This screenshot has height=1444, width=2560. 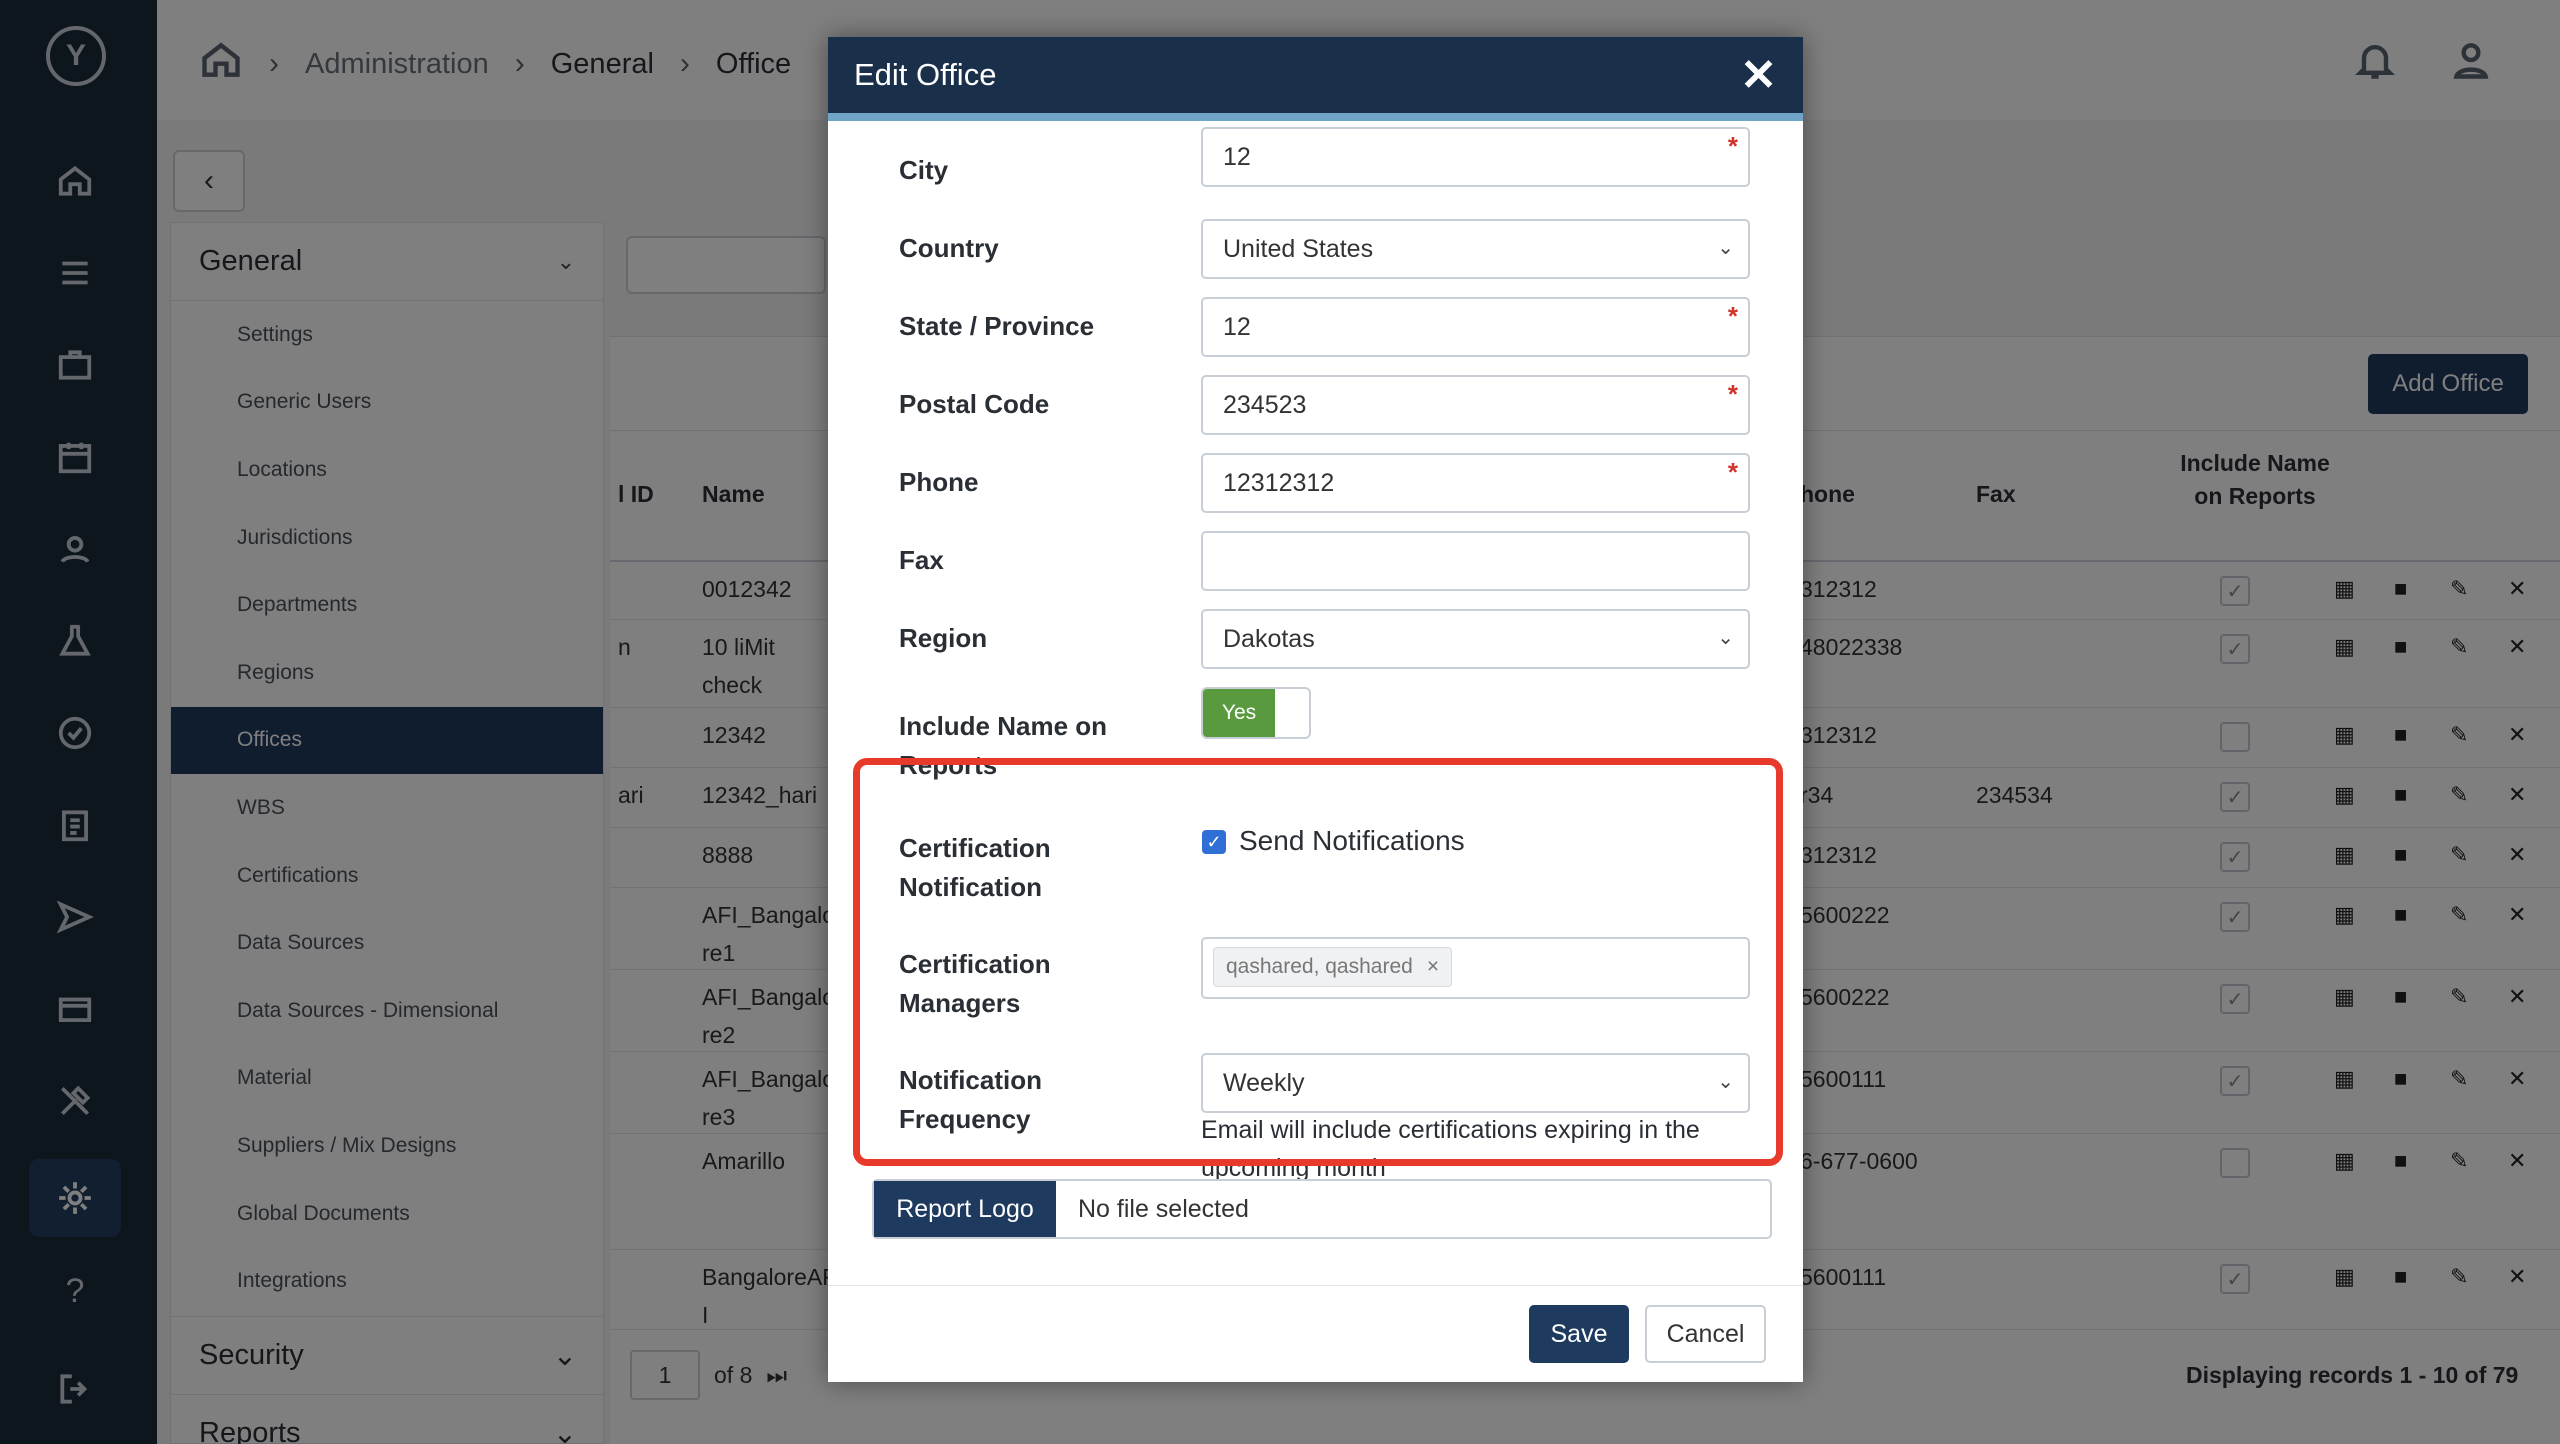 What do you see at coordinates (1475, 561) in the screenshot?
I see `fax-field` at bounding box center [1475, 561].